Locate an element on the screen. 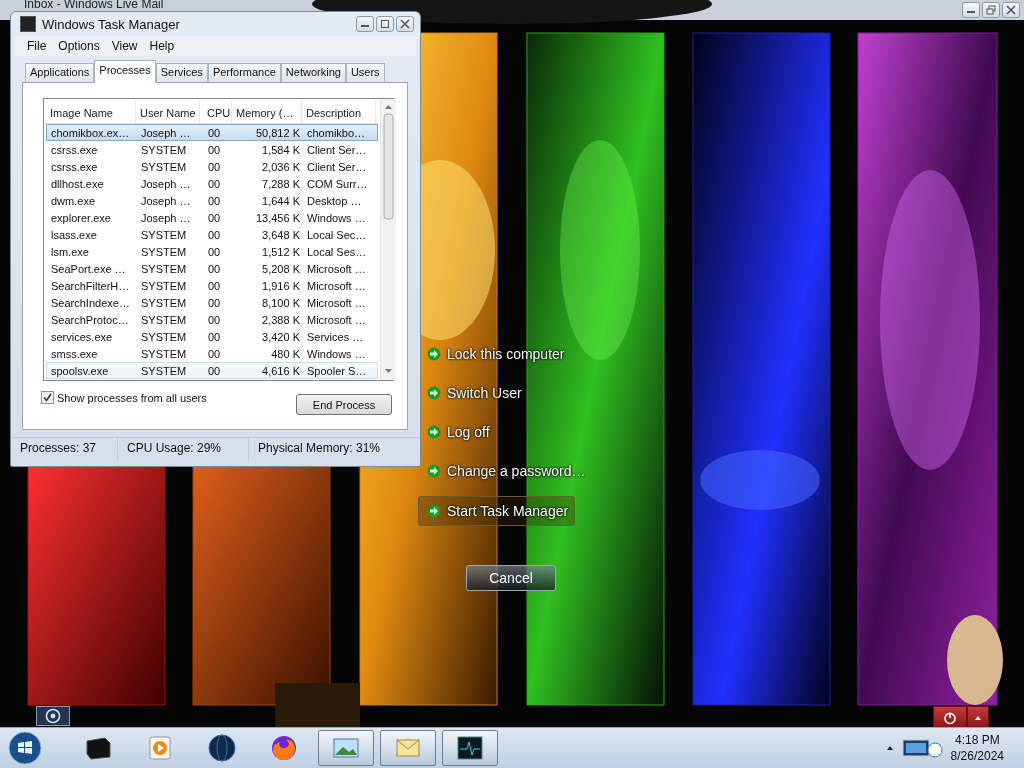  tab: Processes is located at coordinates (125, 71).